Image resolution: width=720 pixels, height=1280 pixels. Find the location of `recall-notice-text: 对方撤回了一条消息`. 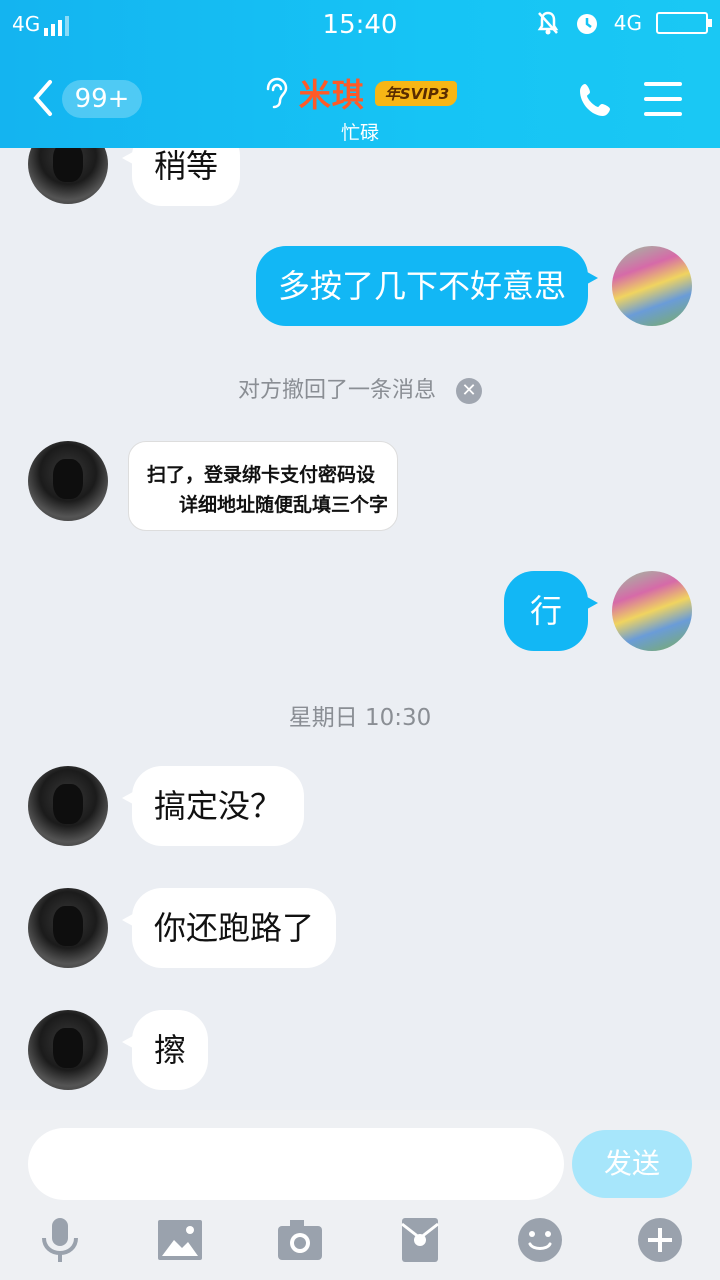

recall-notice-text: 对方撤回了一条消息 is located at coordinates (336, 390).